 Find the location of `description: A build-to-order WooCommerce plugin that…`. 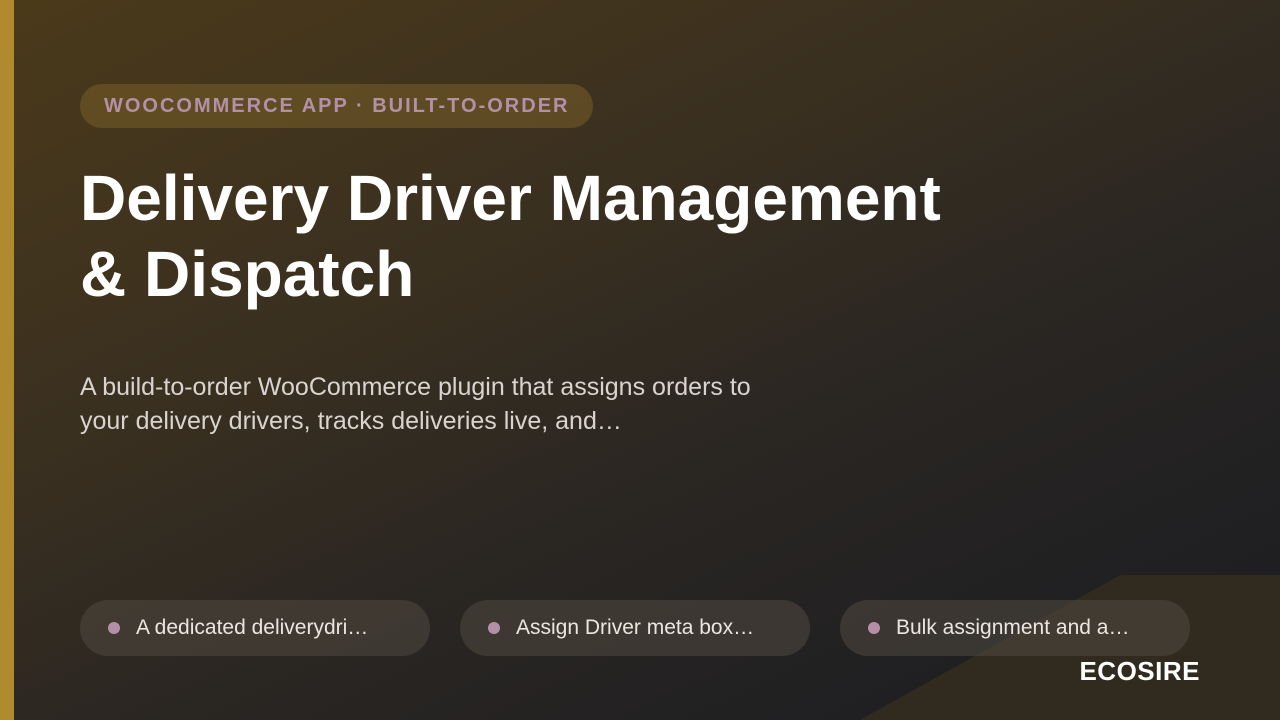

description: A build-to-order WooCommerce plugin that… is located at coordinates (460, 404).